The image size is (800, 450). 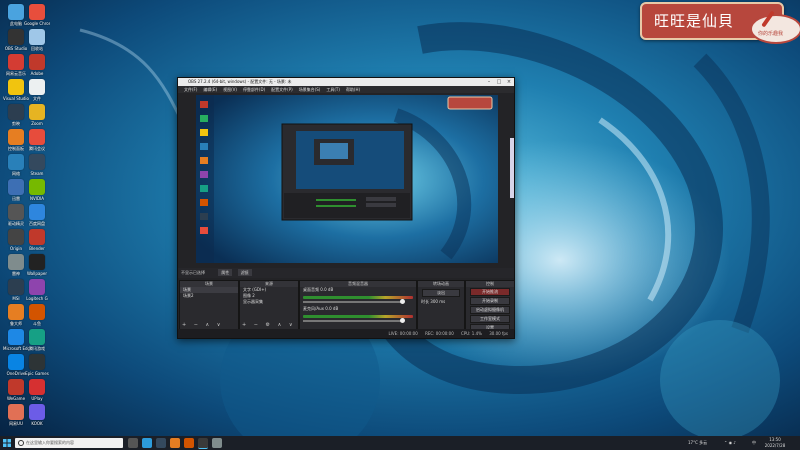 What do you see at coordinates (37, 40) in the screenshot?
I see `desktop-icon: 回收站` at bounding box center [37, 40].